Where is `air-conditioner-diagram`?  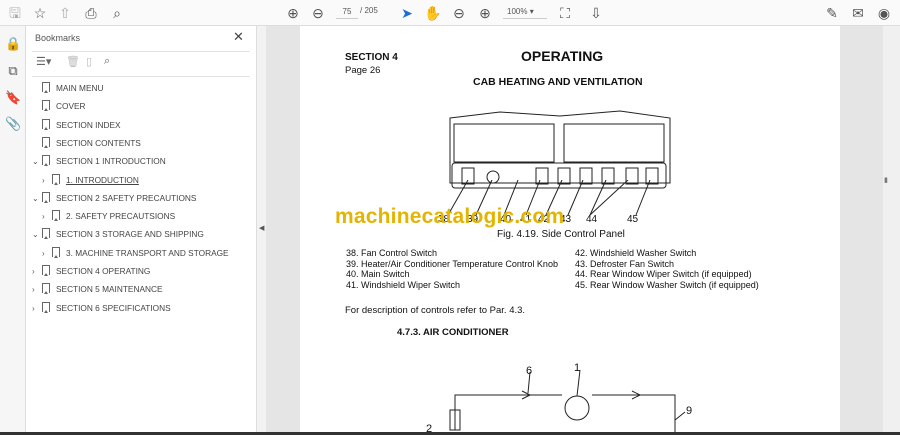 air-conditioner-diagram is located at coordinates (567, 402).